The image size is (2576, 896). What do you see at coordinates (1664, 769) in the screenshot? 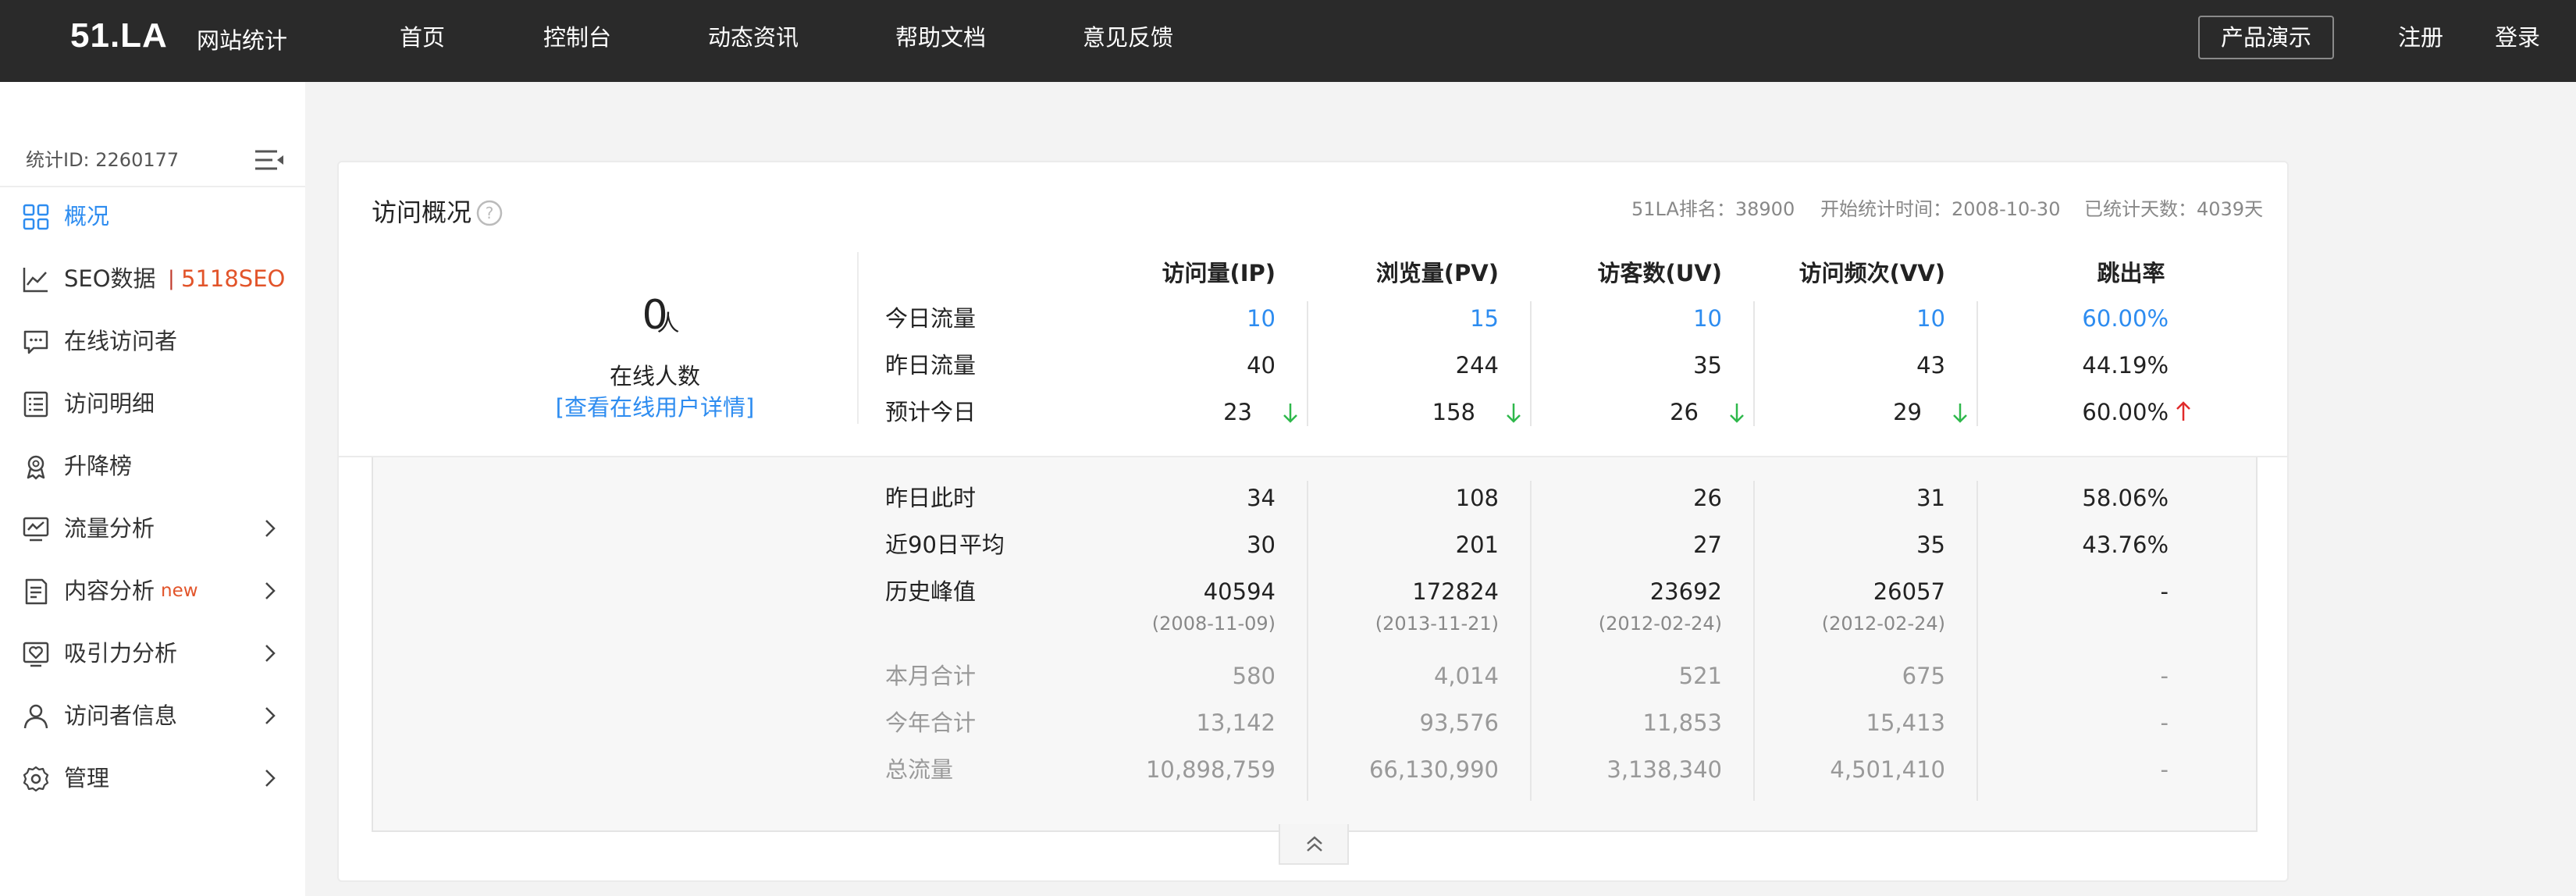
I see `cell-total-uv: 3,138,340` at bounding box center [1664, 769].